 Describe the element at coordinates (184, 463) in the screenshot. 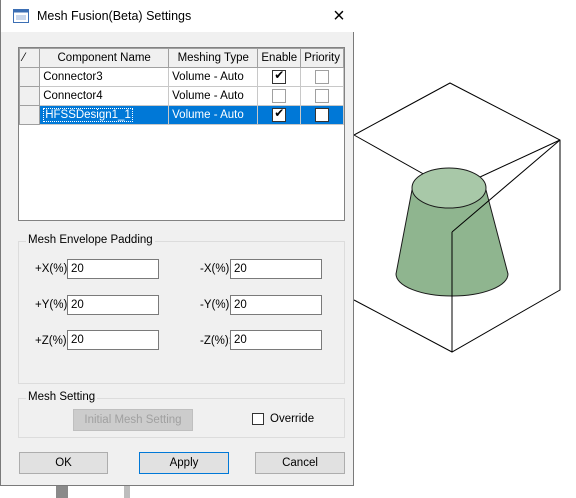

I see `apply-button: Apply` at that location.